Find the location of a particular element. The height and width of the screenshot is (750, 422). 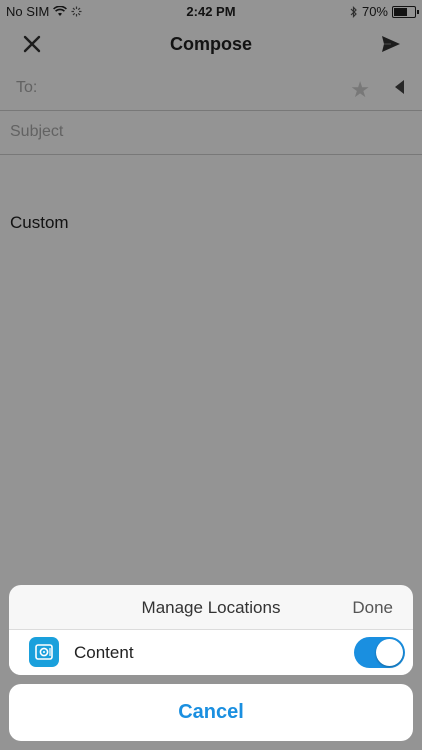

toggle-knob is located at coordinates (389, 652).